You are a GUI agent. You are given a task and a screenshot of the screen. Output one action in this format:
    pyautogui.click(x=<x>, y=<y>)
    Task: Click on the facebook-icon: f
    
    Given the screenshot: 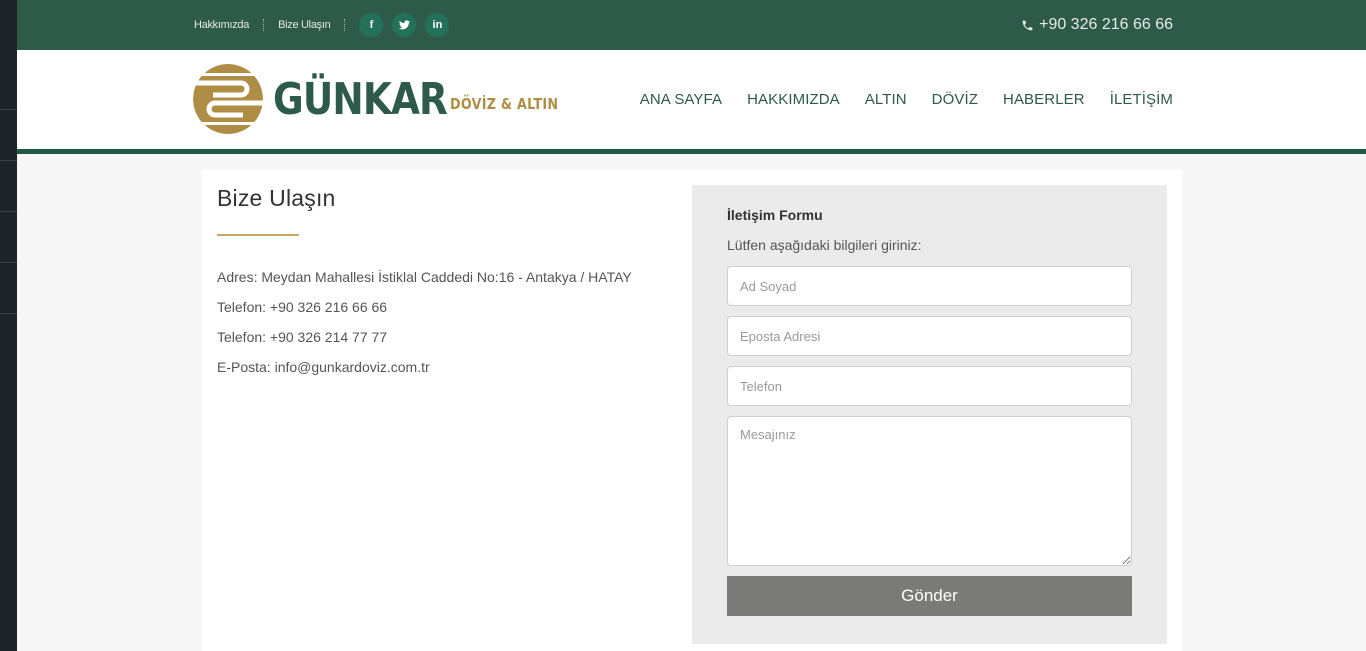 What is the action you would take?
    pyautogui.click(x=371, y=25)
    